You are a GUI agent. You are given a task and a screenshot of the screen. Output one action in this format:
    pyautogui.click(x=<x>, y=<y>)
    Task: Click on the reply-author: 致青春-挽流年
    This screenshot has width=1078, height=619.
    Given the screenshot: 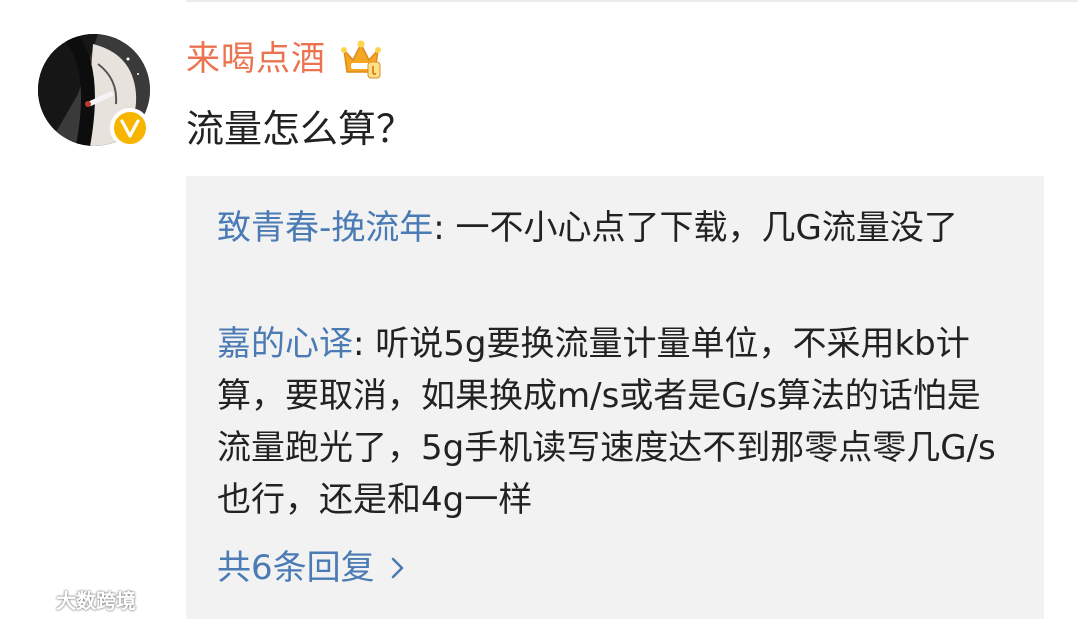 What is the action you would take?
    pyautogui.click(x=325, y=228)
    